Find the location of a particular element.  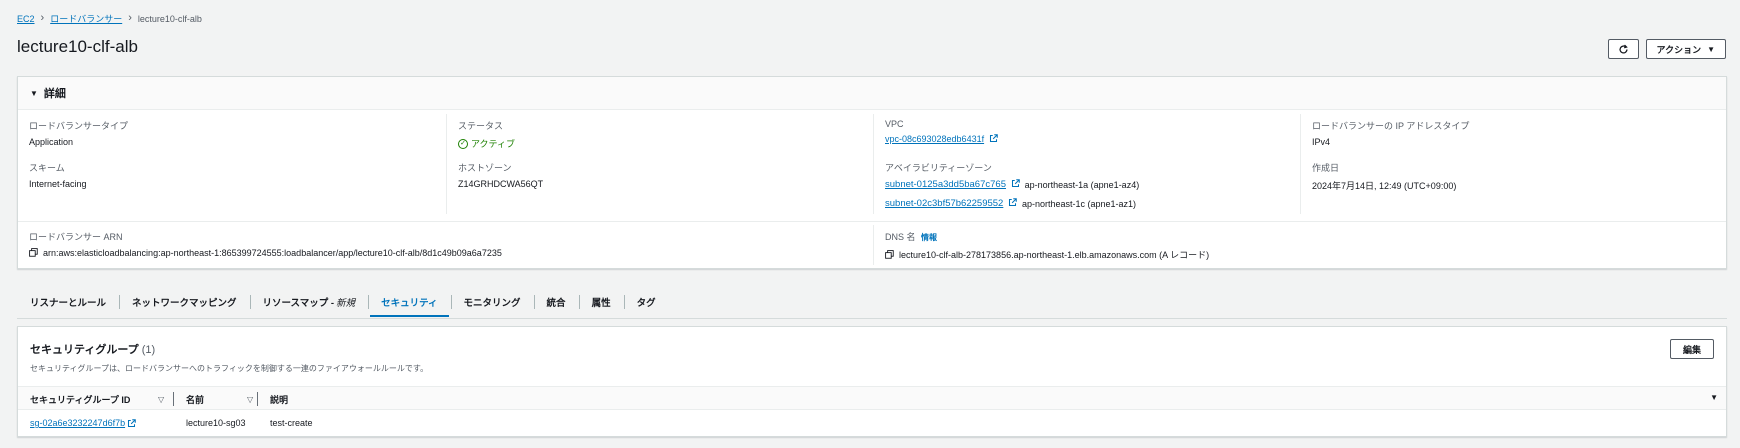

lb-type-field: ロードバランサータイプ Application is located at coordinates (78, 133).